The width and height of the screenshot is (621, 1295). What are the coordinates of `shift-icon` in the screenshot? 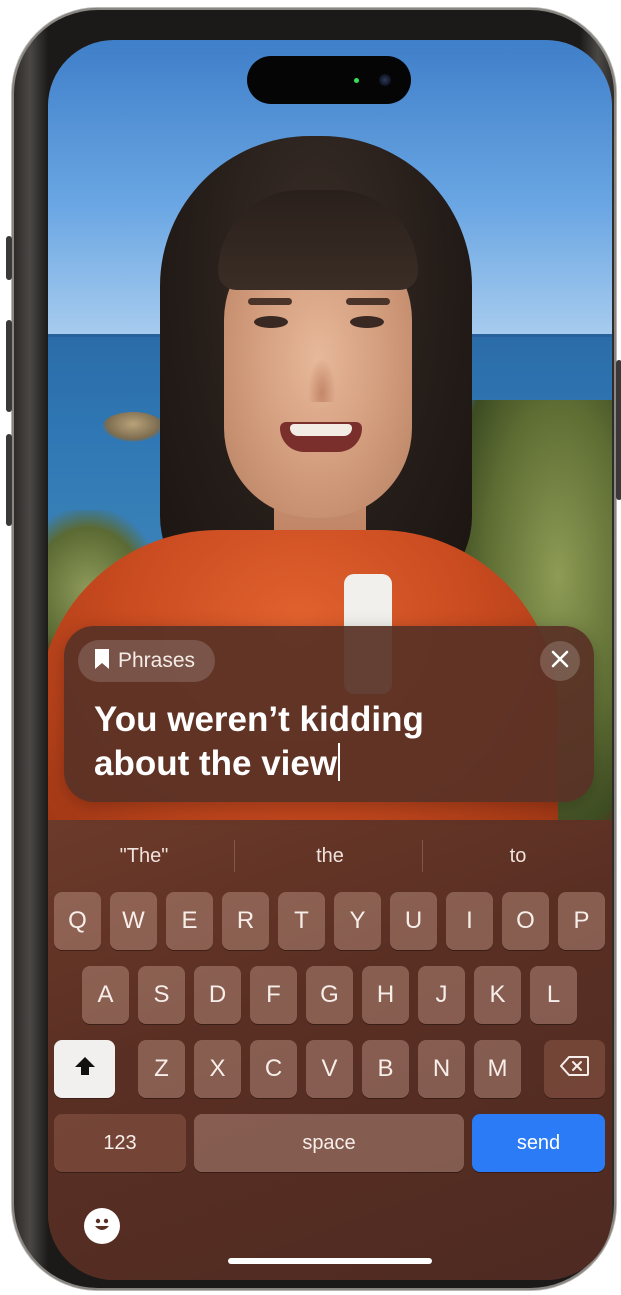 It's located at (85, 1069).